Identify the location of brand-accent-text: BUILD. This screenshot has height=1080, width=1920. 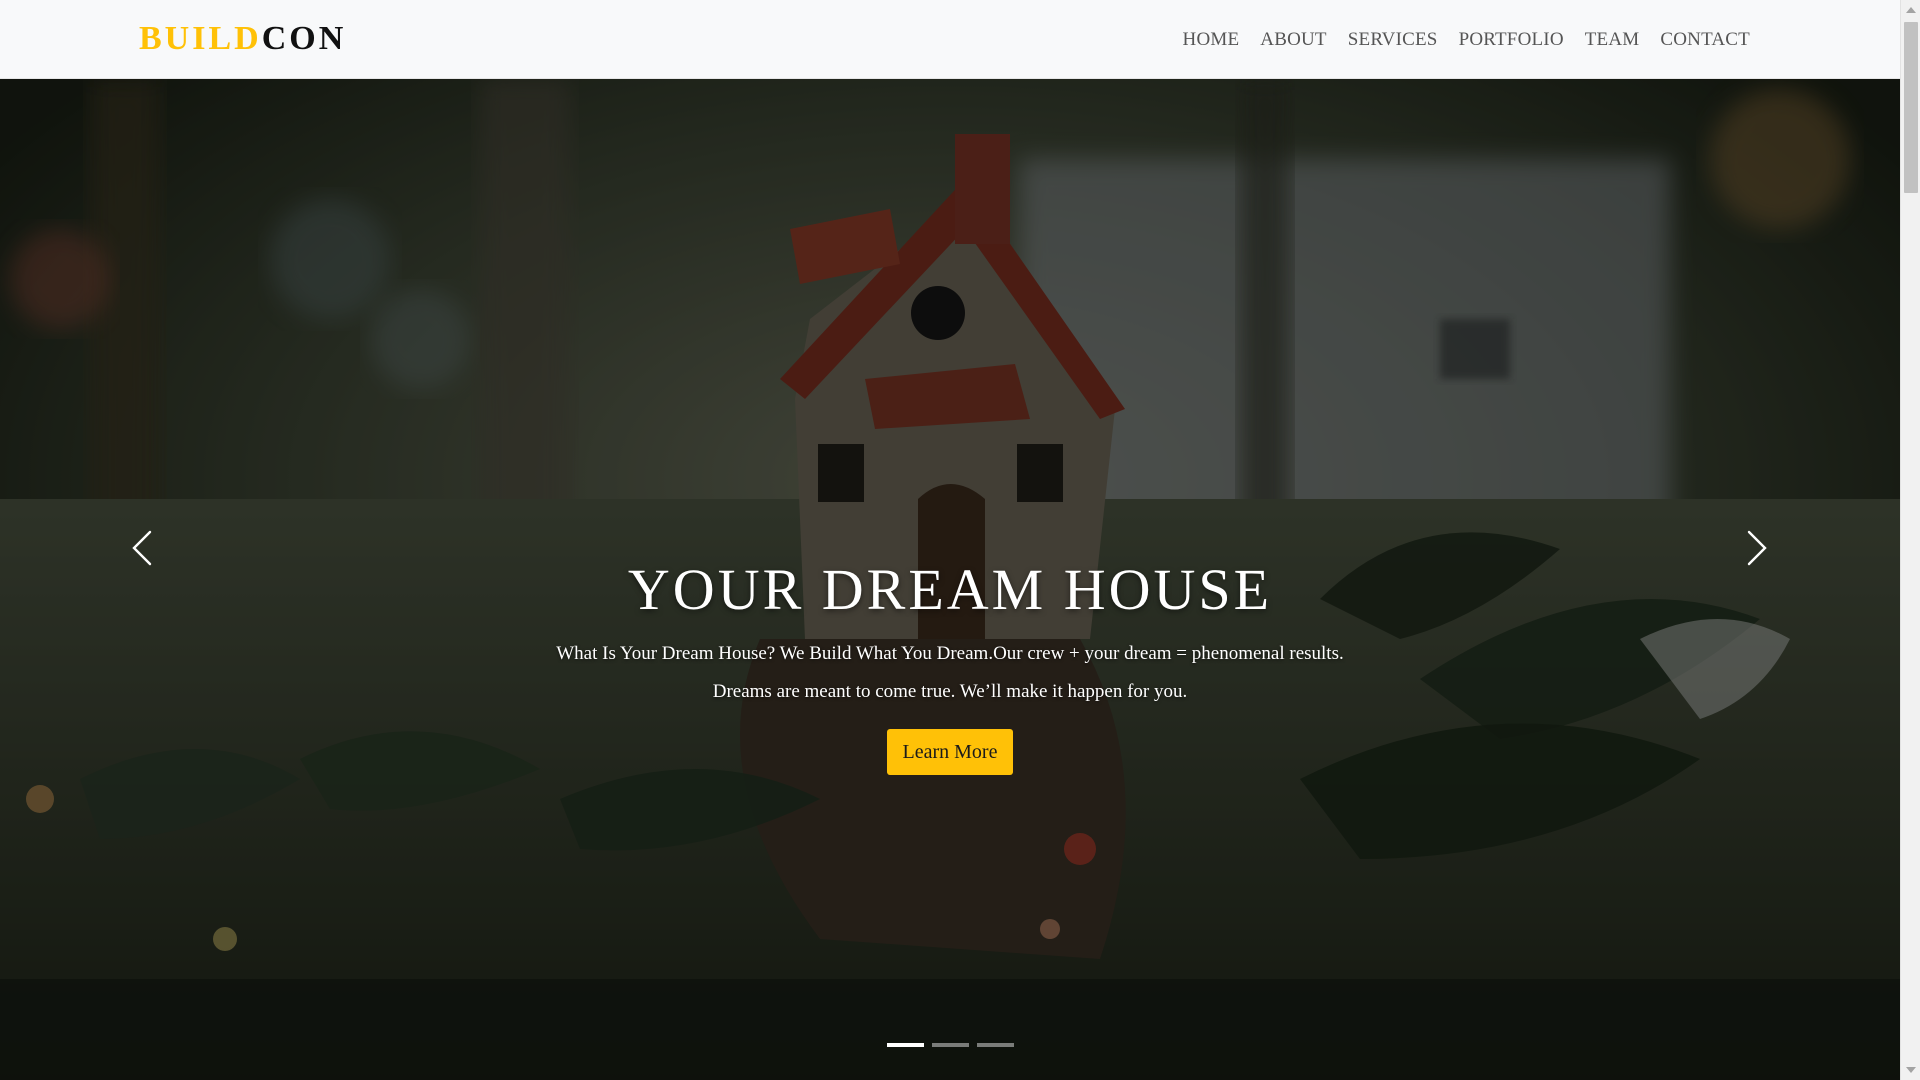
(200, 38).